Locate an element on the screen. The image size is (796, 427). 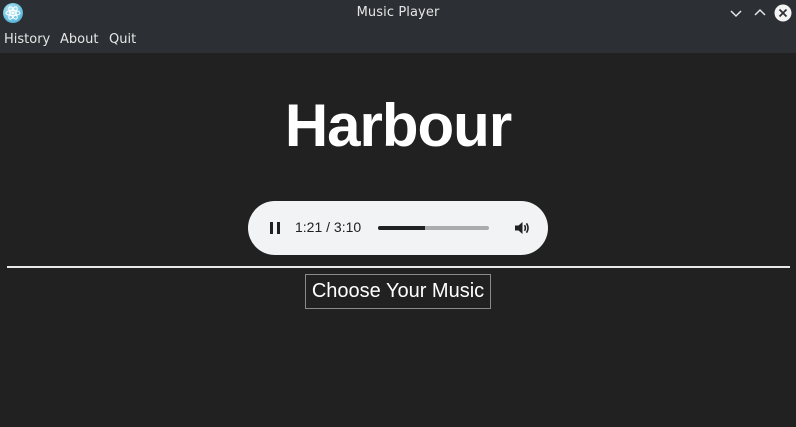
play-pause-button is located at coordinates (275, 228).